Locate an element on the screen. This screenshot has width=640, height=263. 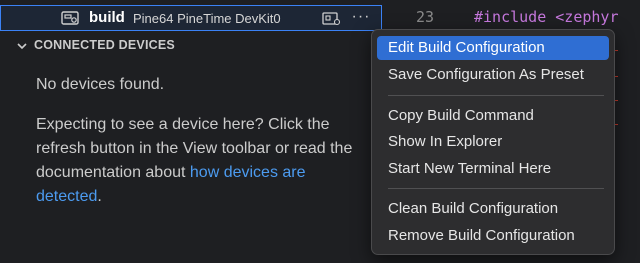
board-name: Pine64 PineTime DevKit0 is located at coordinates (207, 18).